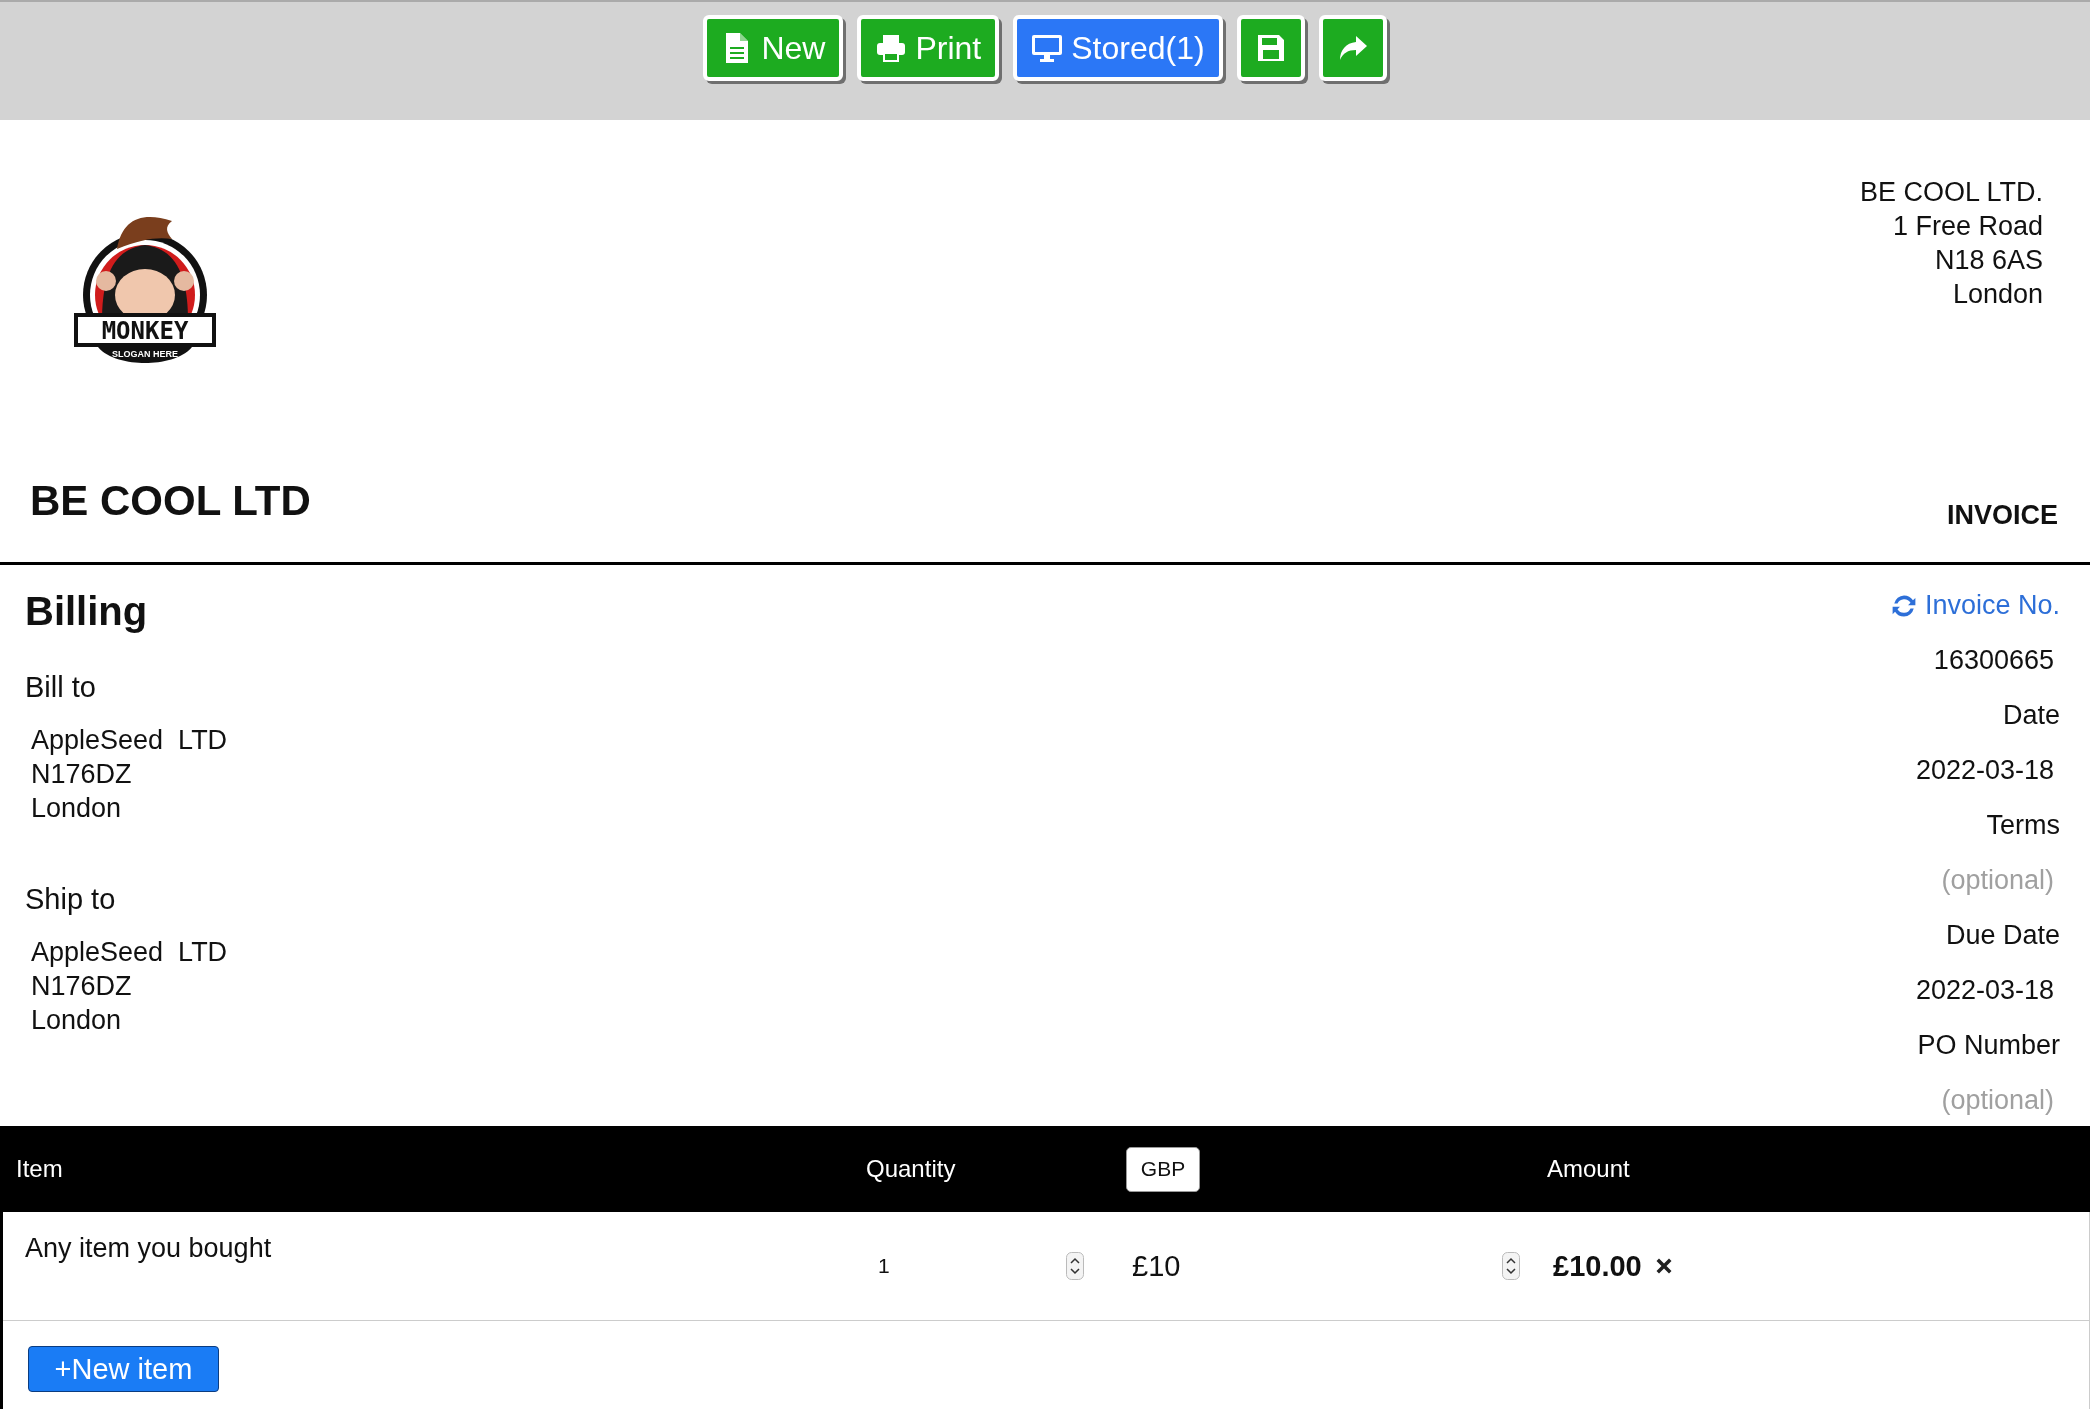 The height and width of the screenshot is (1412, 2090). What do you see at coordinates (61, 687) in the screenshot?
I see `address-label: Bill to` at bounding box center [61, 687].